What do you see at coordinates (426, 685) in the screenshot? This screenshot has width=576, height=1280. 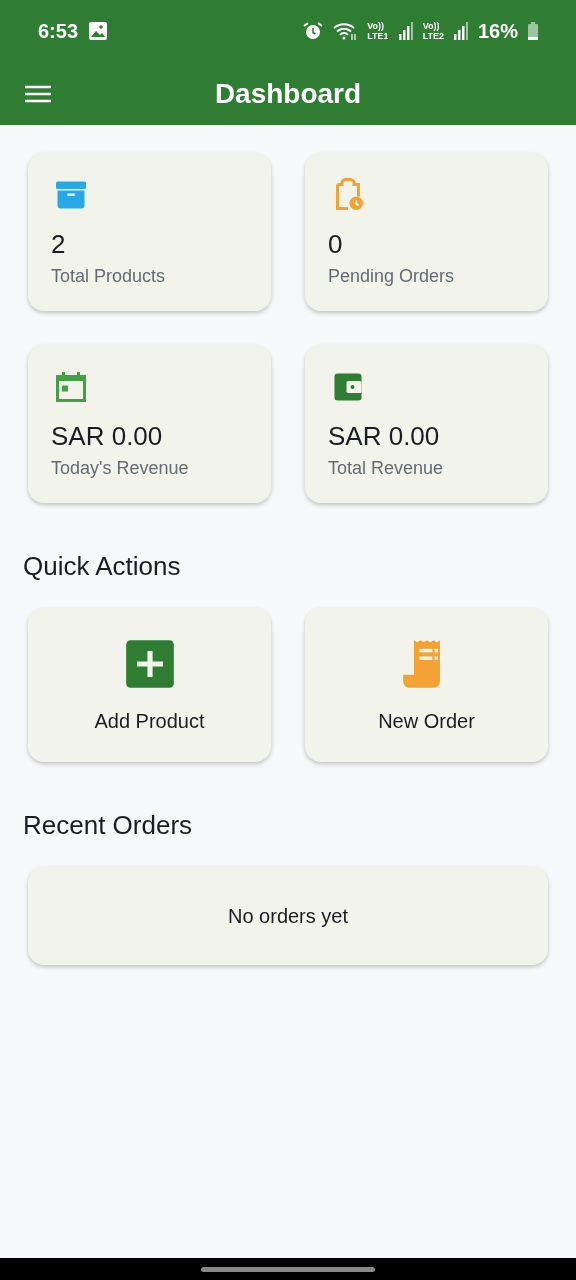 I see `action-button: New Order` at bounding box center [426, 685].